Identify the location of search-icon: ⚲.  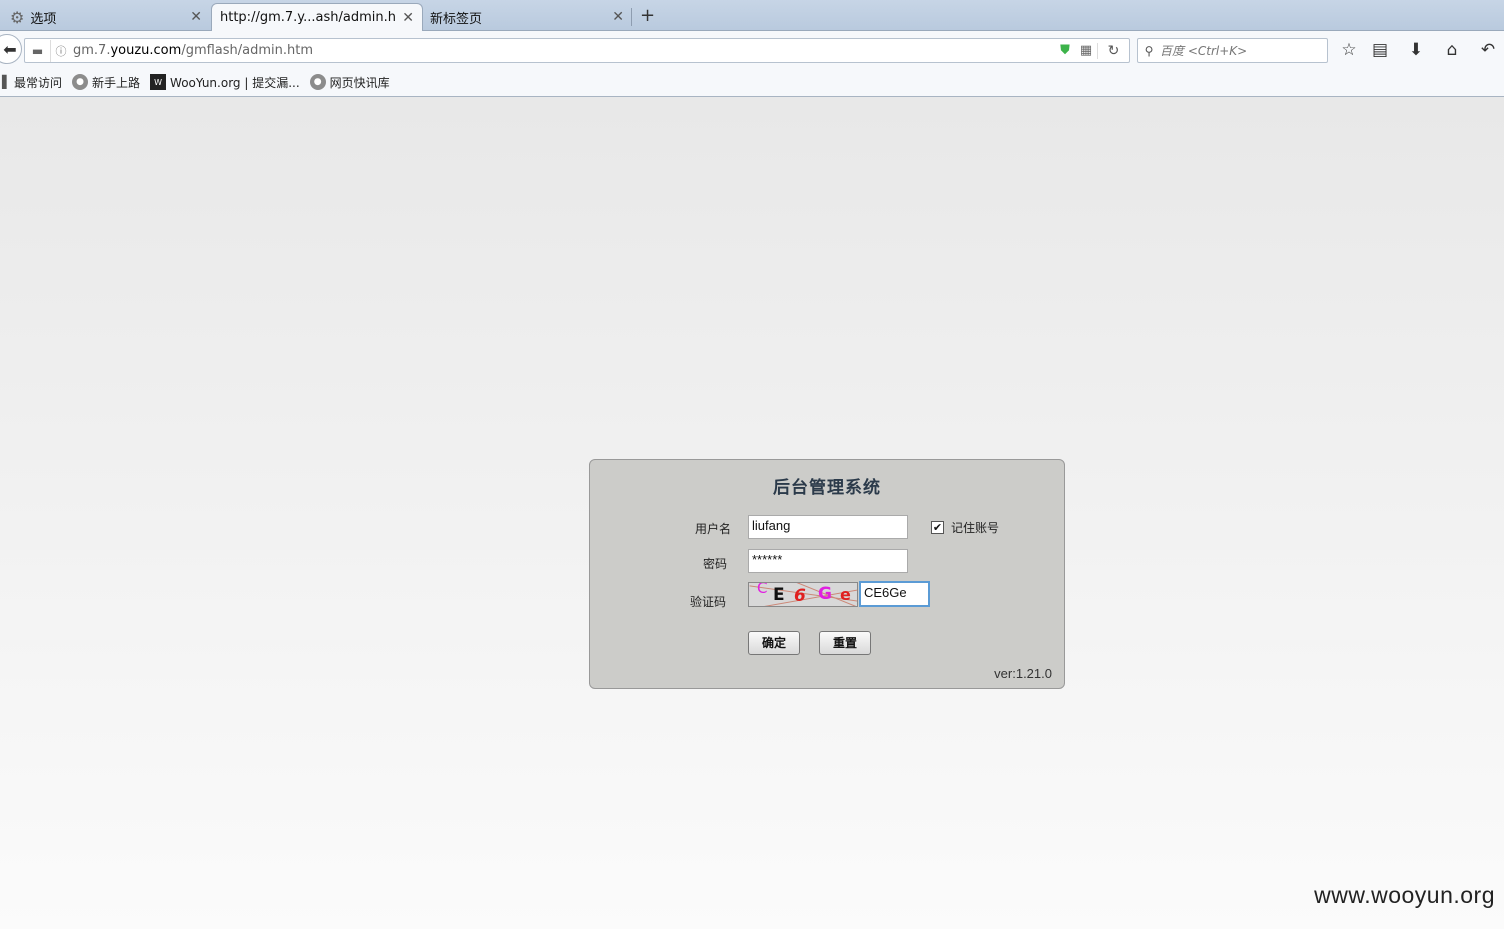
(1149, 50).